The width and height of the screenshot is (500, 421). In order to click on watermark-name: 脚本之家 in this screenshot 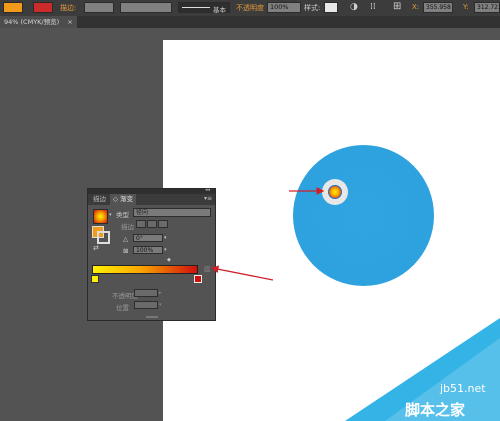, I will do `click(435, 410)`.